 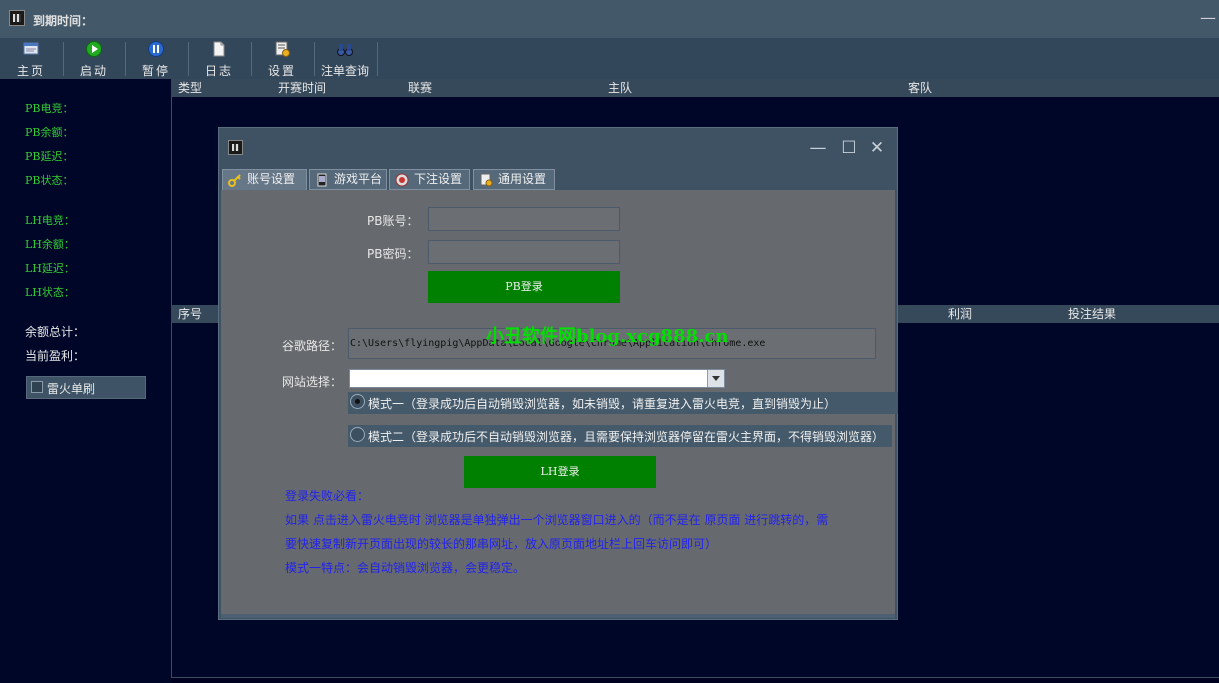 I want to click on log-label: 日志, so click(x=218, y=71).